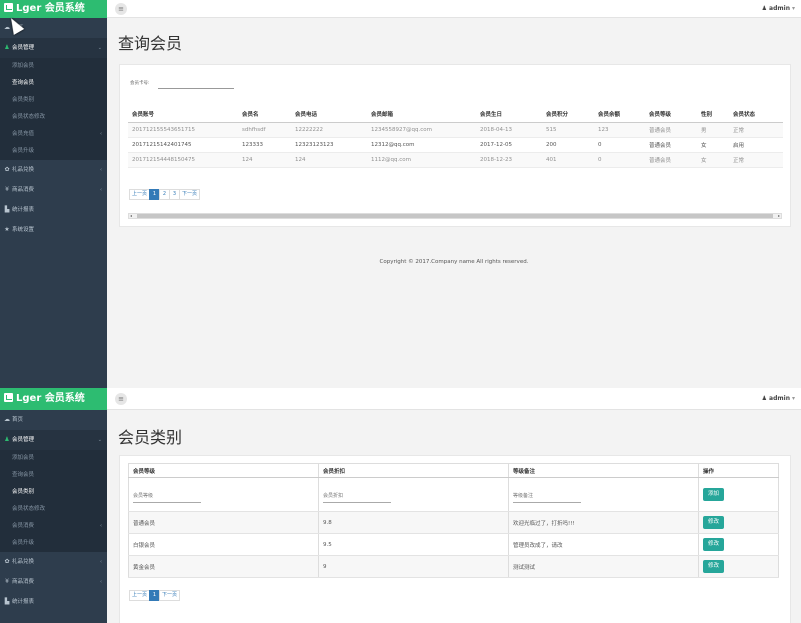  Describe the element at coordinates (23, 602) in the screenshot. I see `sidebar-item-label: 统计报表` at that location.